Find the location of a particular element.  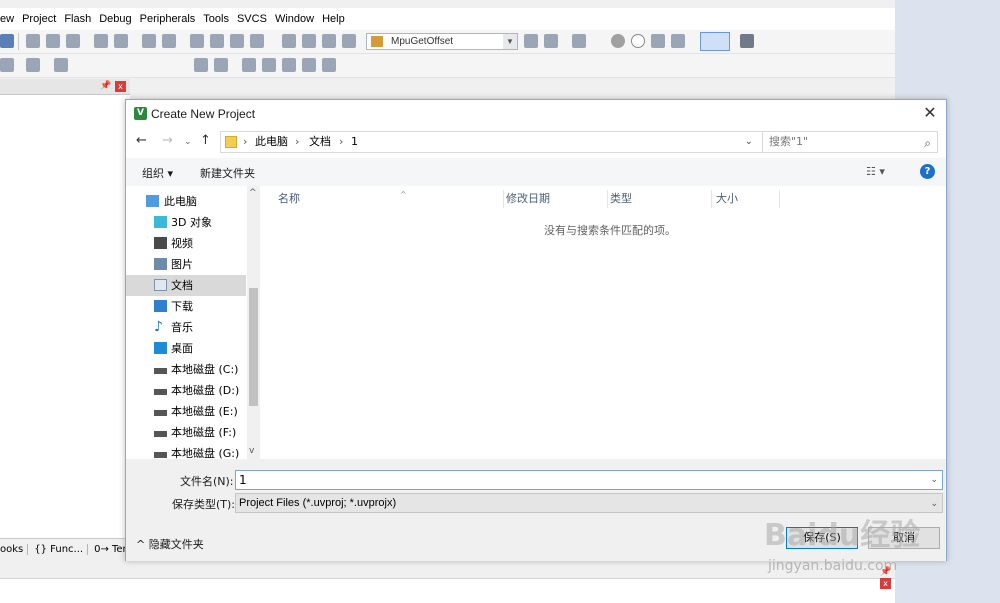

menu-help: Help is located at coordinates (337, 19).